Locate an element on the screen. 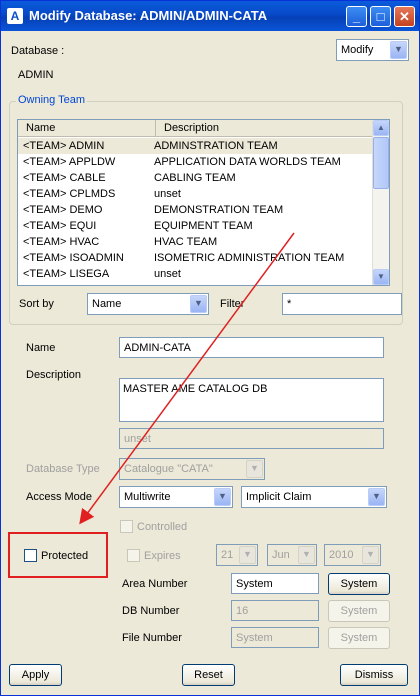 The height and width of the screenshot is (697, 420). expires-year-select: 2010 ▼ is located at coordinates (352, 555).